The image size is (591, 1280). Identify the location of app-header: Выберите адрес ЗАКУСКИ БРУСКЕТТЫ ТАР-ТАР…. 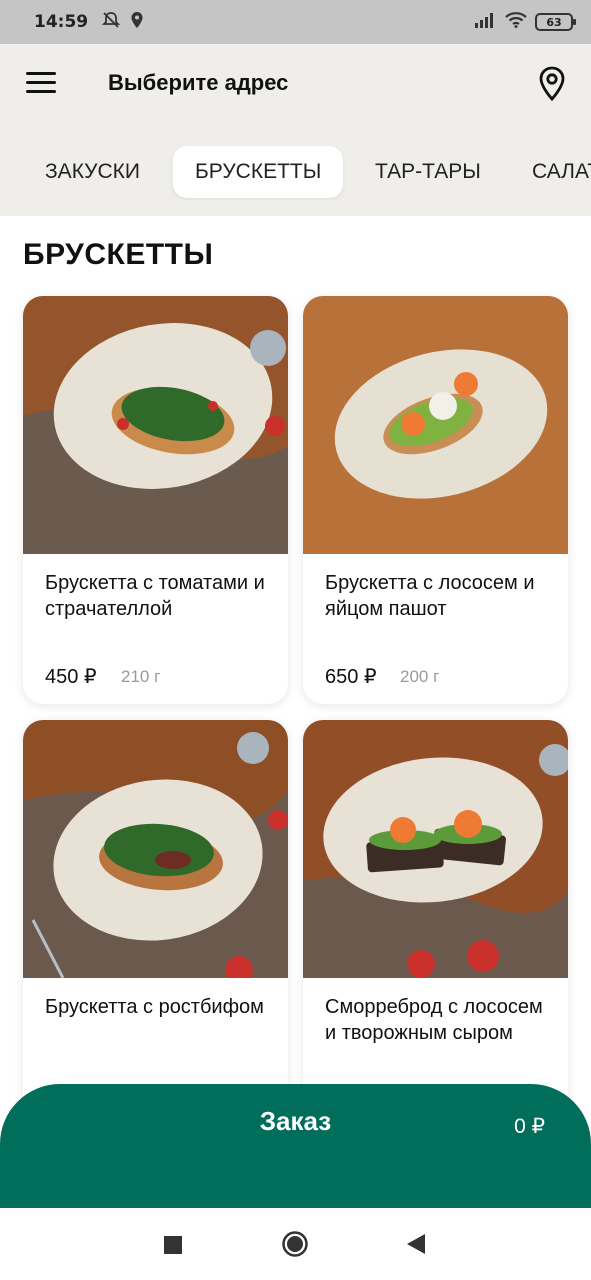
(295, 130).